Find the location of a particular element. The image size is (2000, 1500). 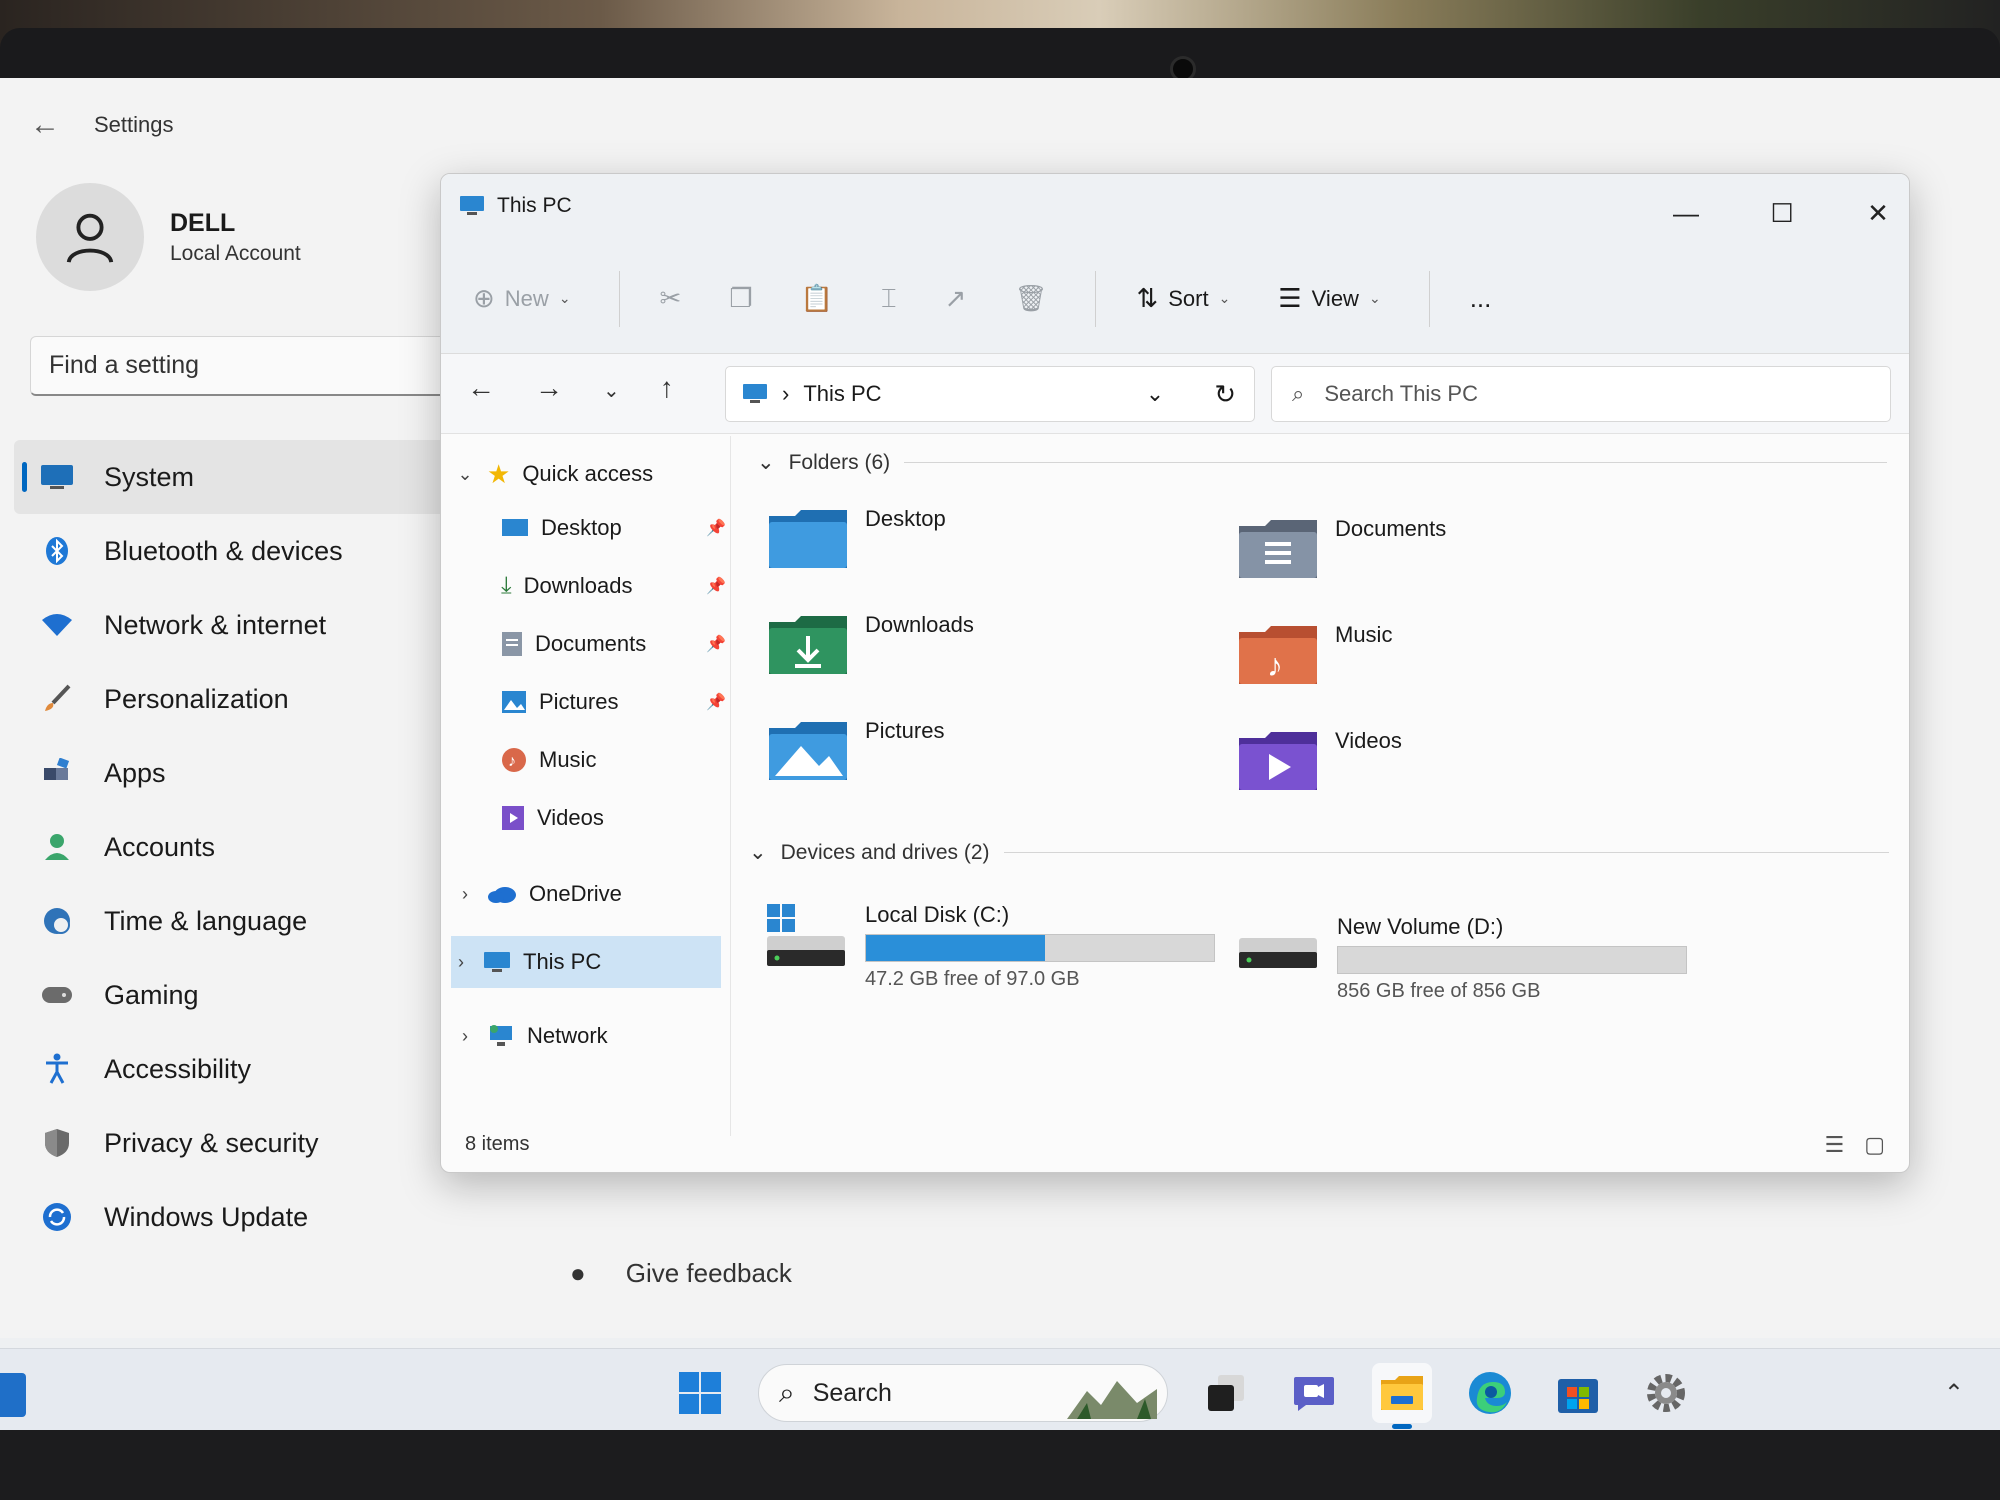

tree-item-pictures: Pictures 📌 is located at coordinates (621, 702).